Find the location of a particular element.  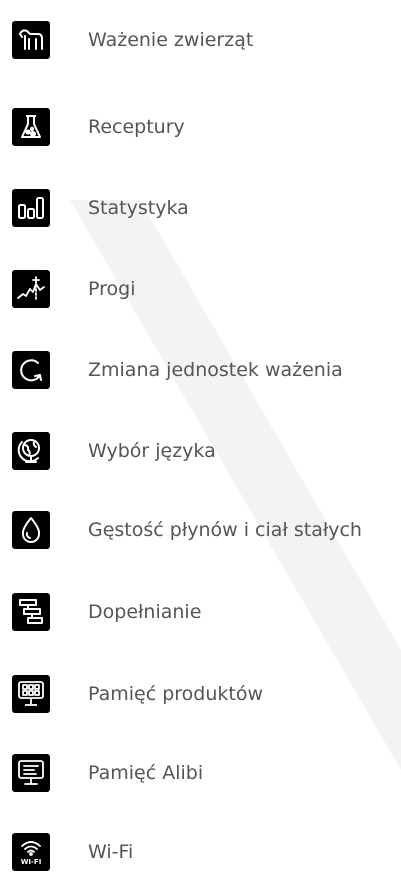

menu-item-label: Gęstość płynów i ciał stałych is located at coordinates (225, 530).